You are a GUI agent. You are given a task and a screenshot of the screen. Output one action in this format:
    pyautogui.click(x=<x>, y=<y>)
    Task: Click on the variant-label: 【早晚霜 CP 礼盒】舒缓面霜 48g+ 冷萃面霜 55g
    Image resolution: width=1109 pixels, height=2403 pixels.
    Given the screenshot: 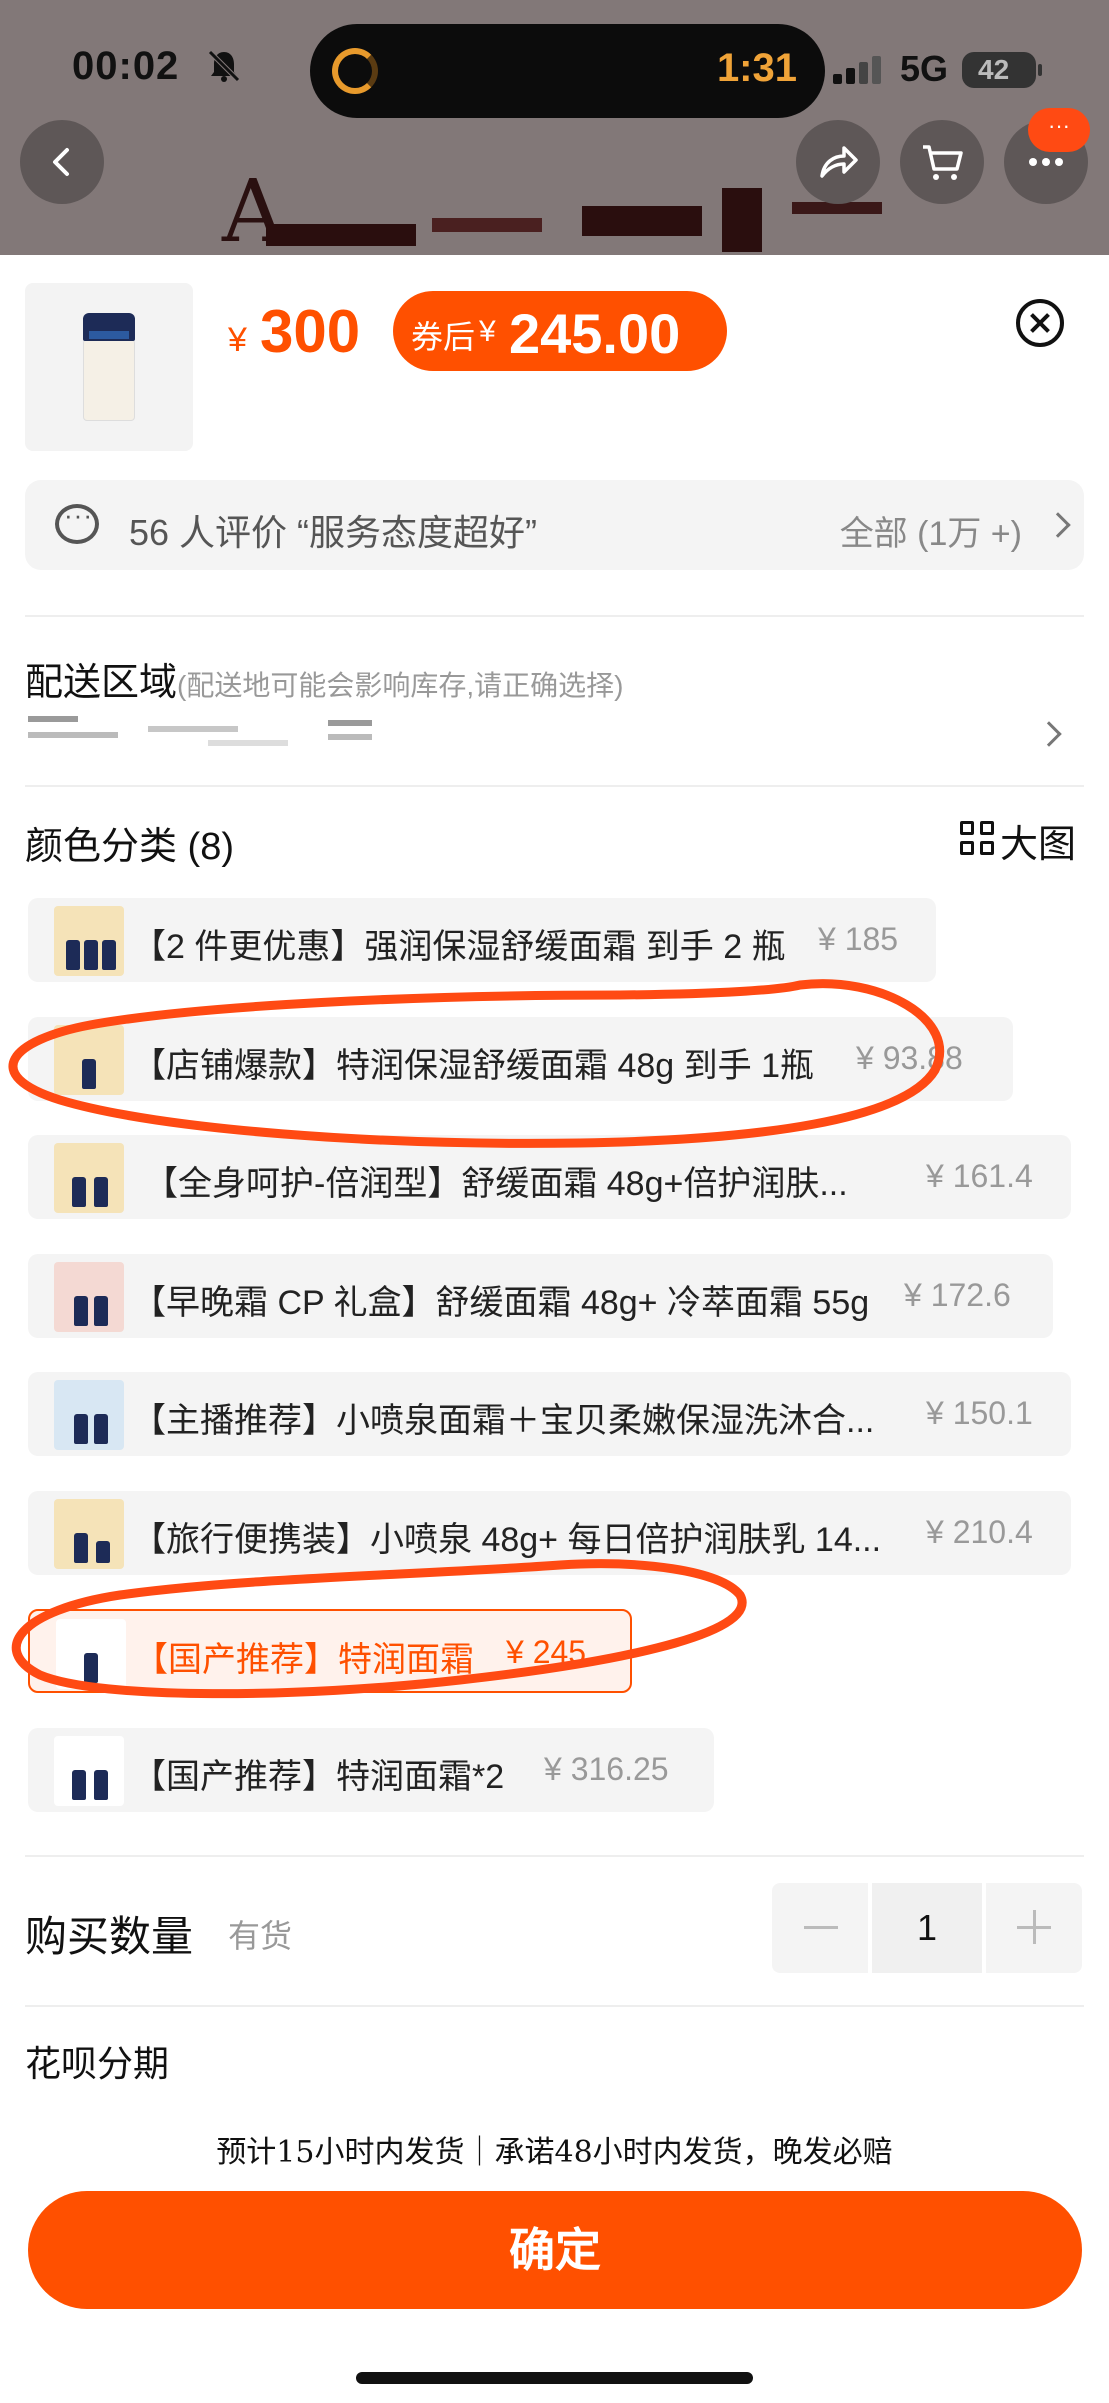 What is the action you would take?
    pyautogui.click(x=501, y=1303)
    